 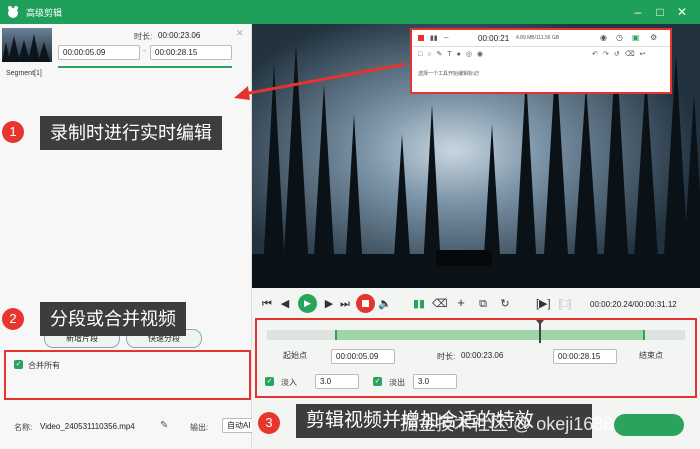 What do you see at coordinates (538, 38) in the screenshot?
I see `record-size: 4.89 MB/111.56 GB` at bounding box center [538, 38].